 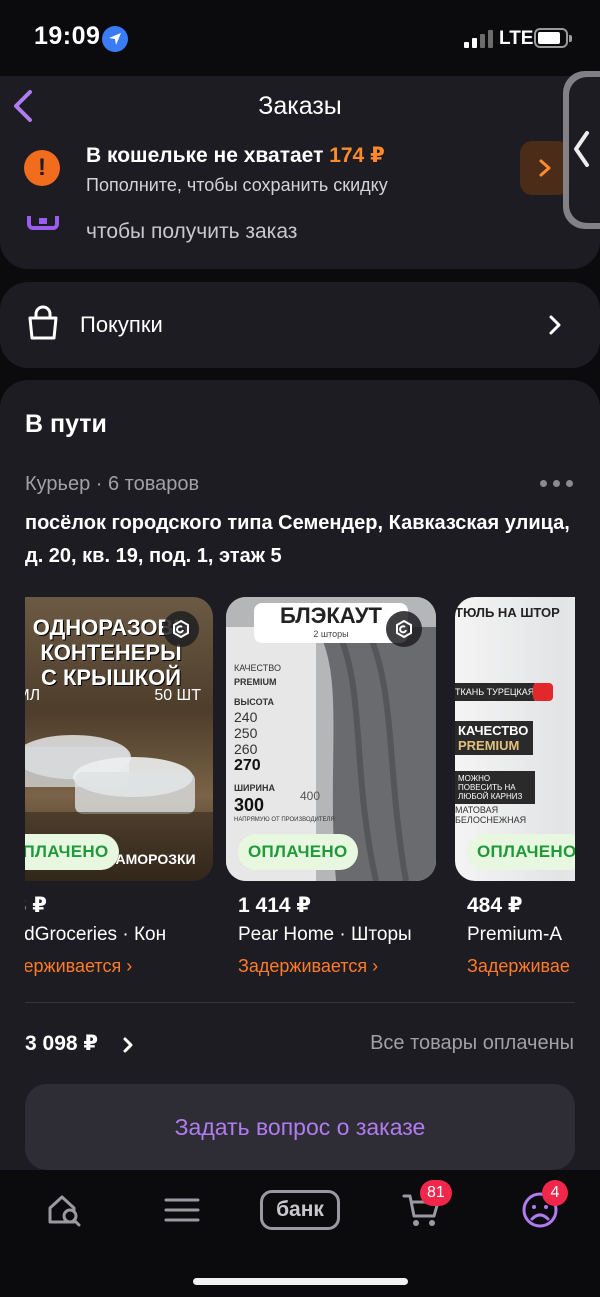 What do you see at coordinates (494, 738) in the screenshot?
I see `product-image-quality: КАЧЕСТВО PREMIUM` at bounding box center [494, 738].